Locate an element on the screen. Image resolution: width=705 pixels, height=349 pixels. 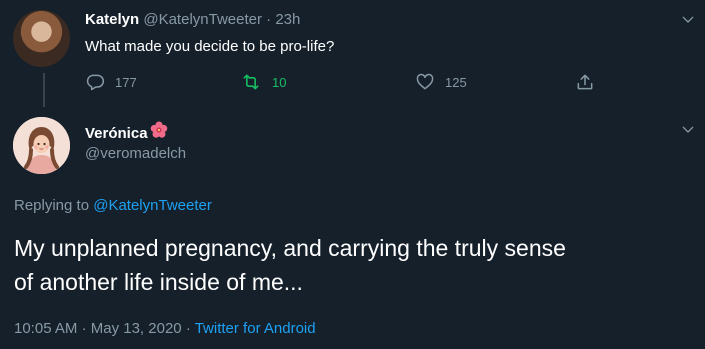
reply-button: 177 is located at coordinates (111, 82).